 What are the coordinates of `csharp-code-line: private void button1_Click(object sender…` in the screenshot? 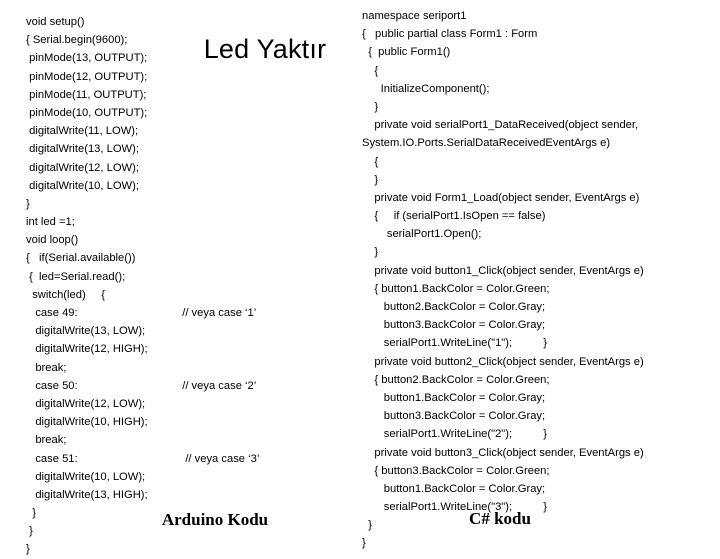 It's located at (503, 270).